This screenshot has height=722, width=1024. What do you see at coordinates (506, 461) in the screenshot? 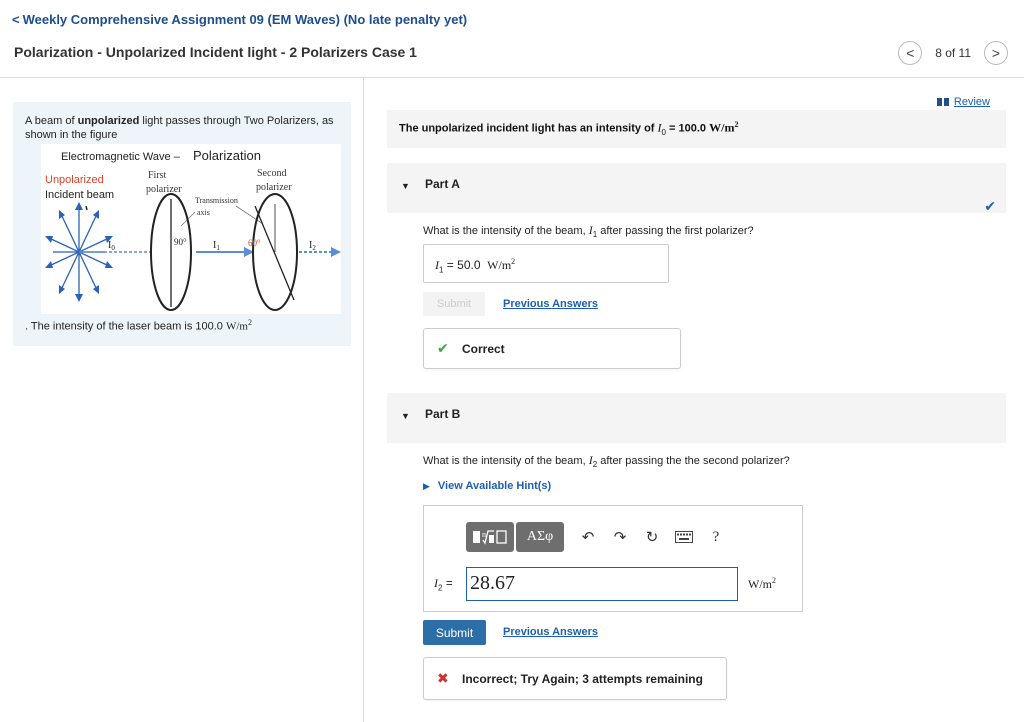
I see `part-b-question-prefix: What is the intensity of the beam,` at bounding box center [506, 461].